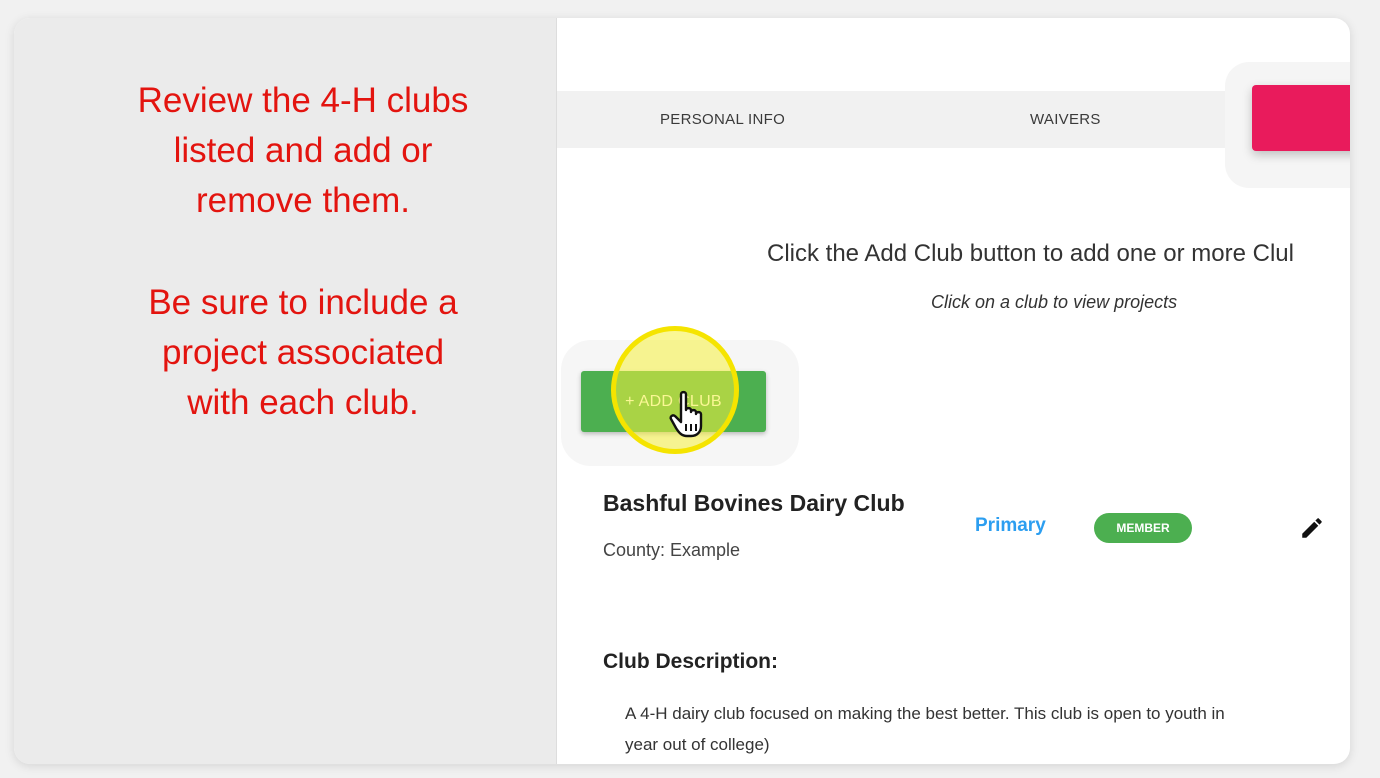  I want to click on instruction-line: remove them., so click(303, 200).